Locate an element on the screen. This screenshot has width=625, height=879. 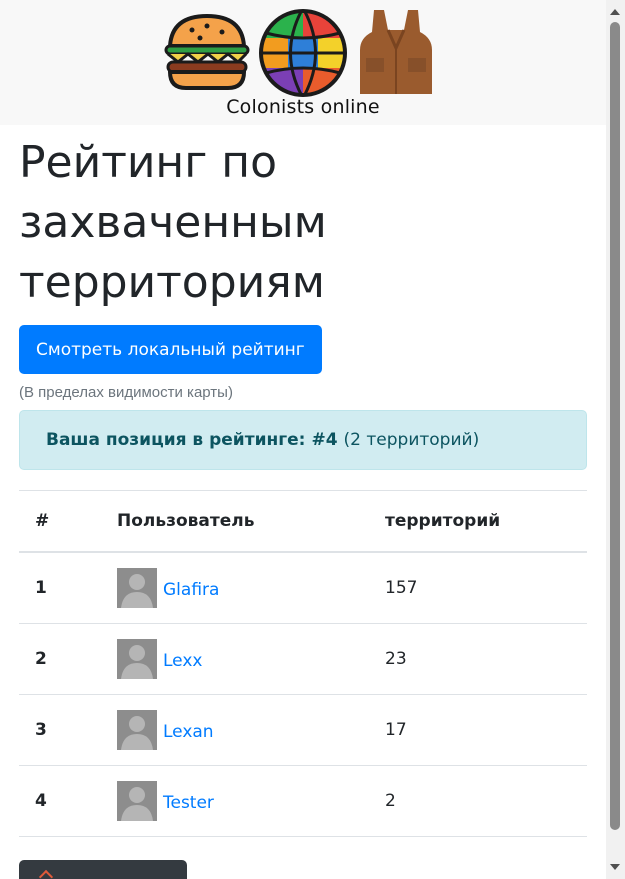
vest-icon is located at coordinates (396, 52).